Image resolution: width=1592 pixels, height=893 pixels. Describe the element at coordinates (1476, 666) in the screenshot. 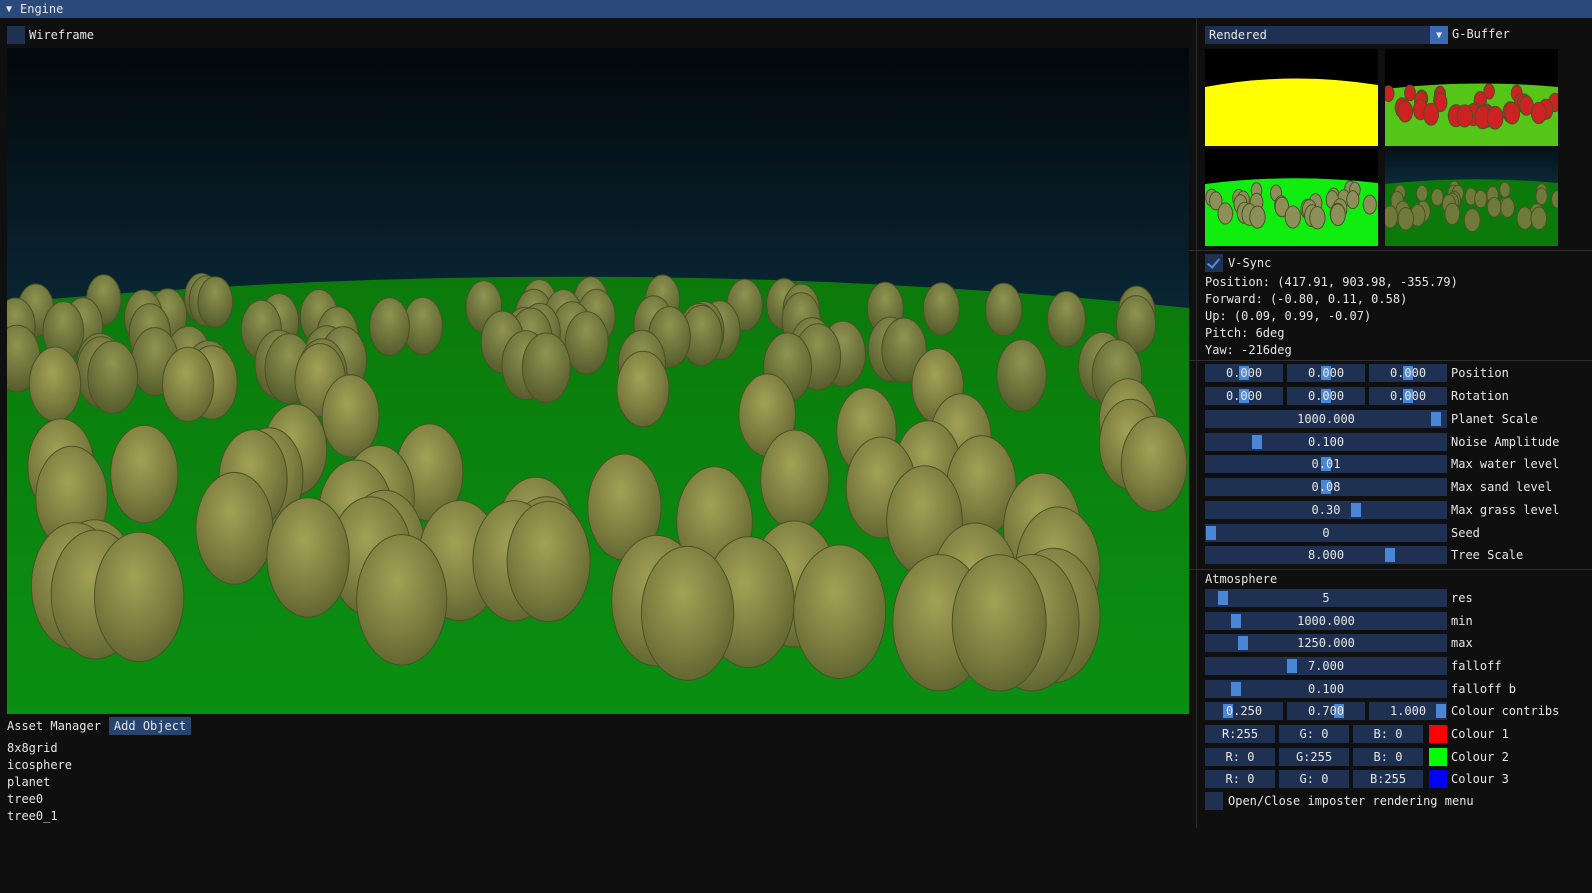

I see `param-label: falloff` at that location.